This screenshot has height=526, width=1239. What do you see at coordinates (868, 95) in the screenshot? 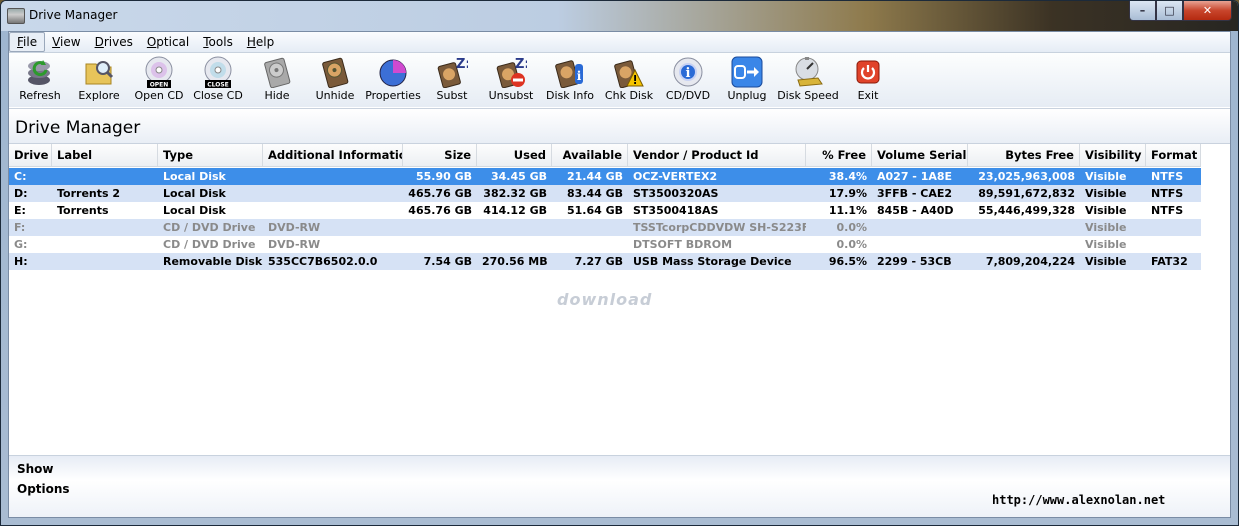
I see `toolbar-label: Exit` at bounding box center [868, 95].